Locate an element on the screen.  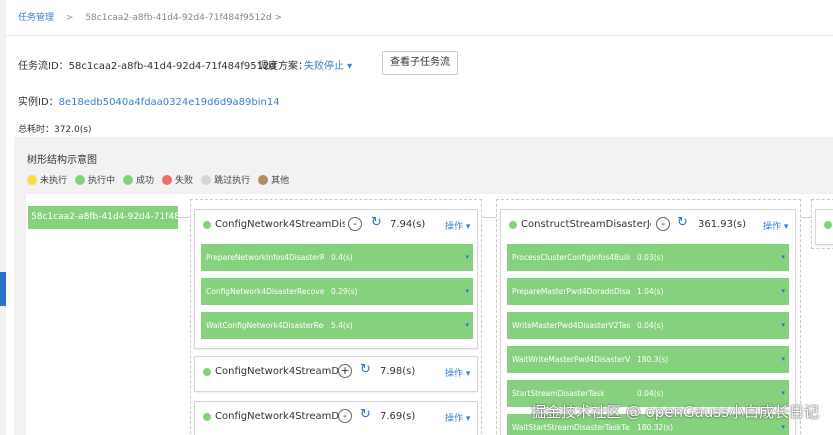
task-duration: 1.04(s) is located at coordinates (650, 291).